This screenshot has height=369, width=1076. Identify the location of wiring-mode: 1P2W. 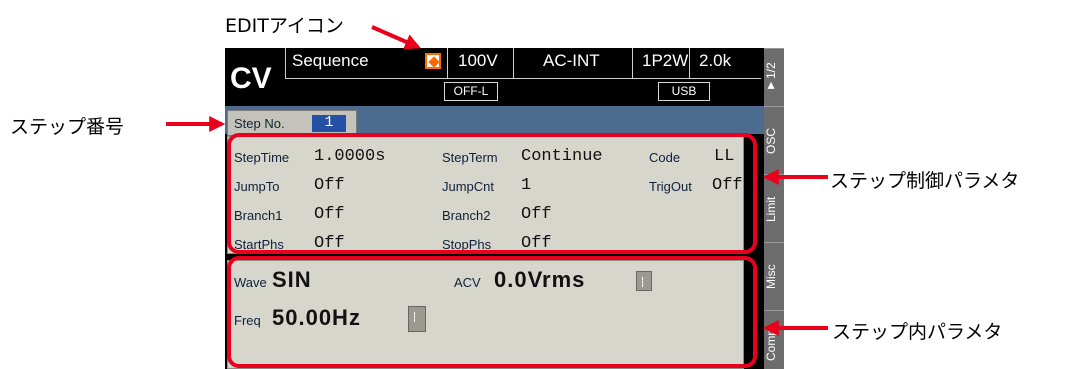
(665, 60).